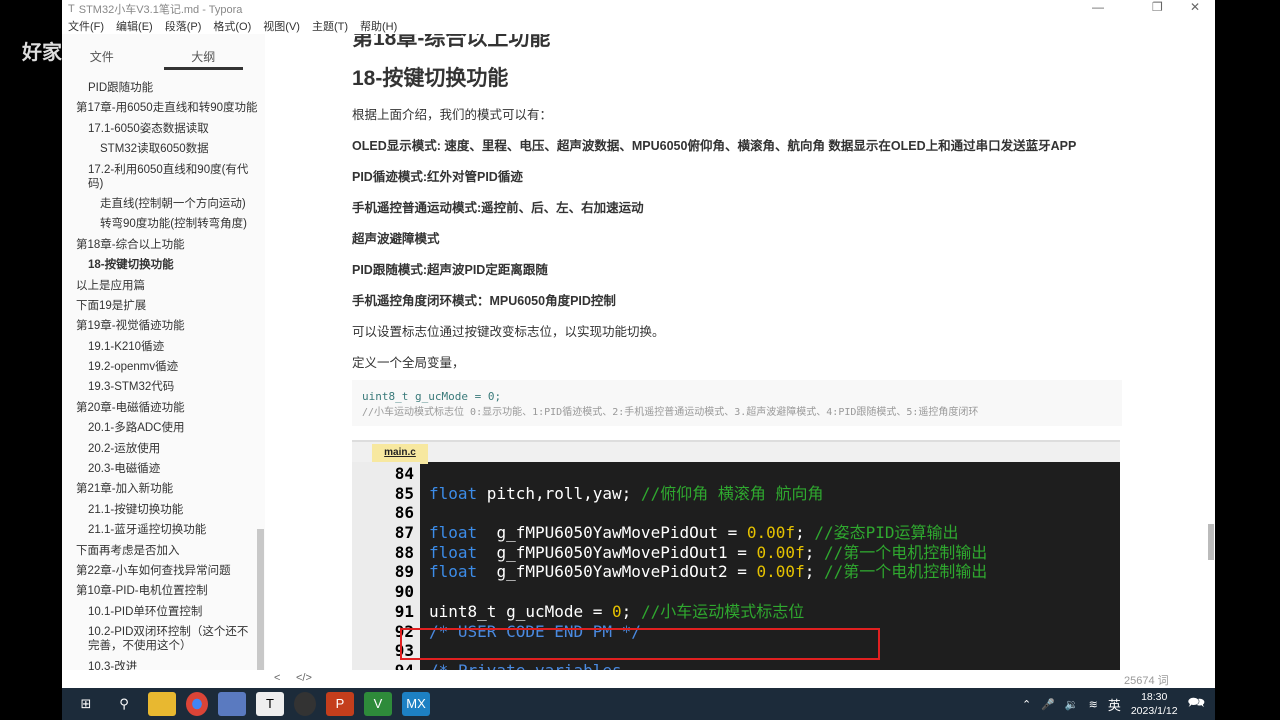  What do you see at coordinates (163, 129) in the screenshot?
I see `outline-item: 17.1-6050姿态数据读取` at bounding box center [163, 129].